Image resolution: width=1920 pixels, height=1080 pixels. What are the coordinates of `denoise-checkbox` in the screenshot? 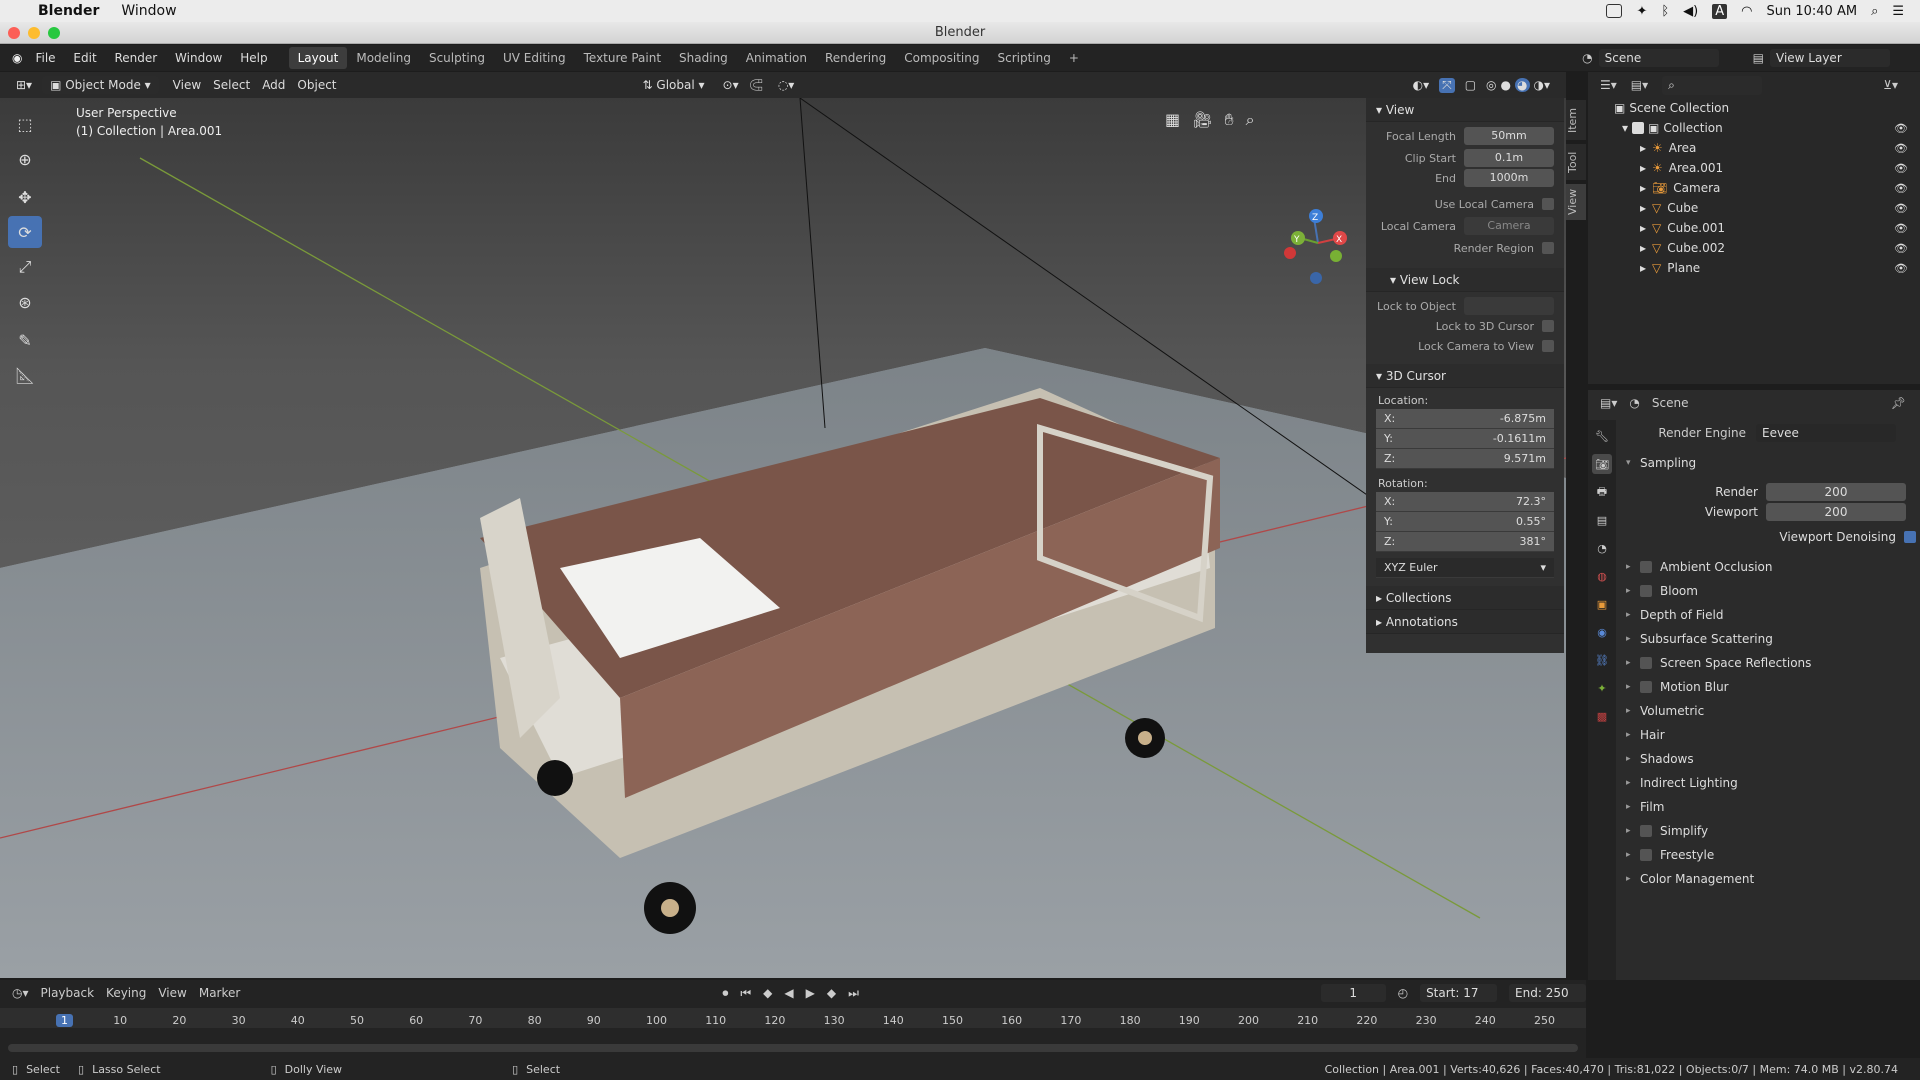 It's located at (1910, 537).